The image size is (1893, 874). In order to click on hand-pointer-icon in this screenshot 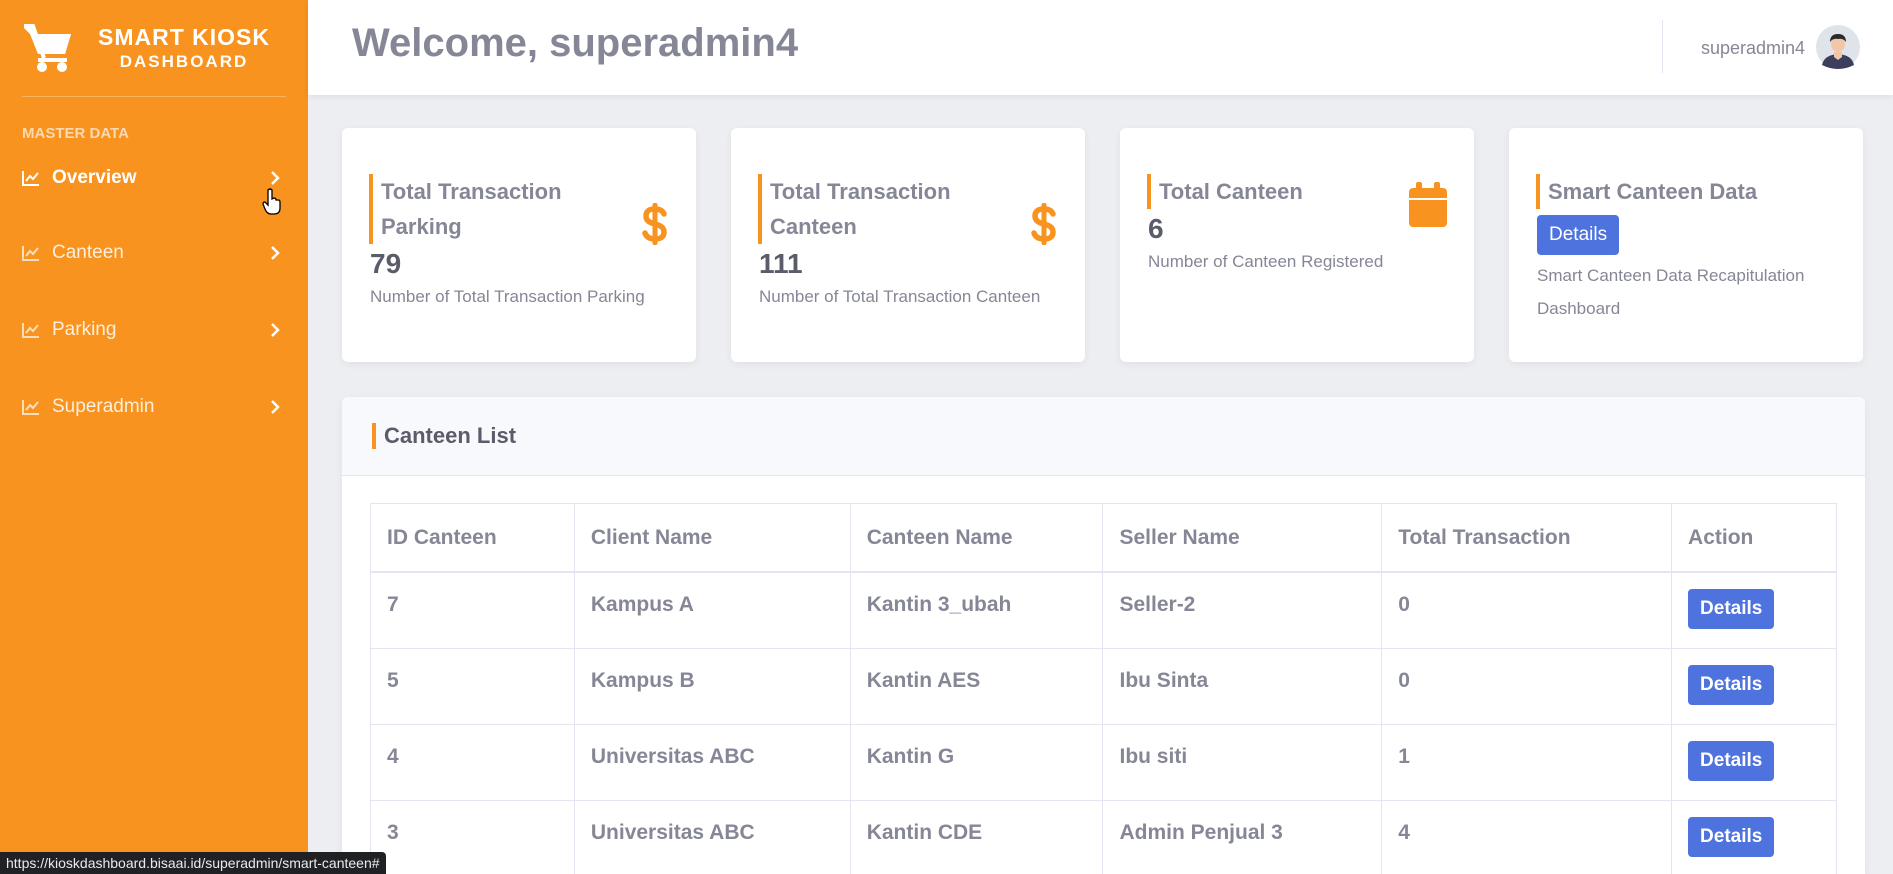, I will do `click(271, 201)`.